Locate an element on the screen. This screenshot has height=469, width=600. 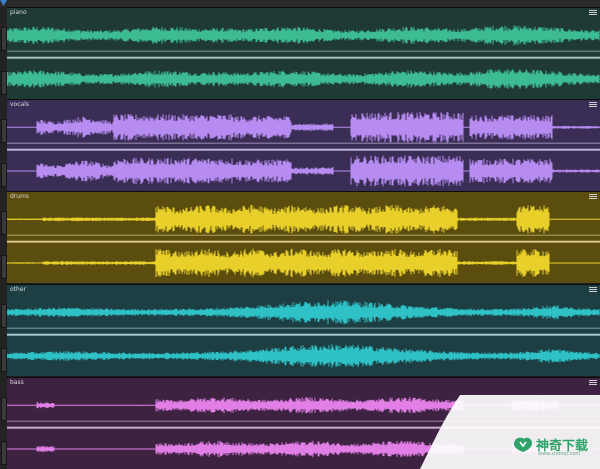
playhead-marker-icon is located at coordinates (4, 3).